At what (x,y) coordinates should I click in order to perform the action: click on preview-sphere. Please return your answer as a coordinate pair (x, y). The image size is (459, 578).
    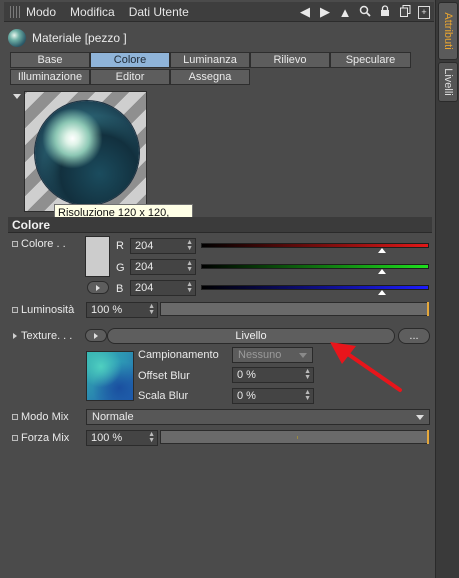
    Looking at the image, I should click on (87, 153).